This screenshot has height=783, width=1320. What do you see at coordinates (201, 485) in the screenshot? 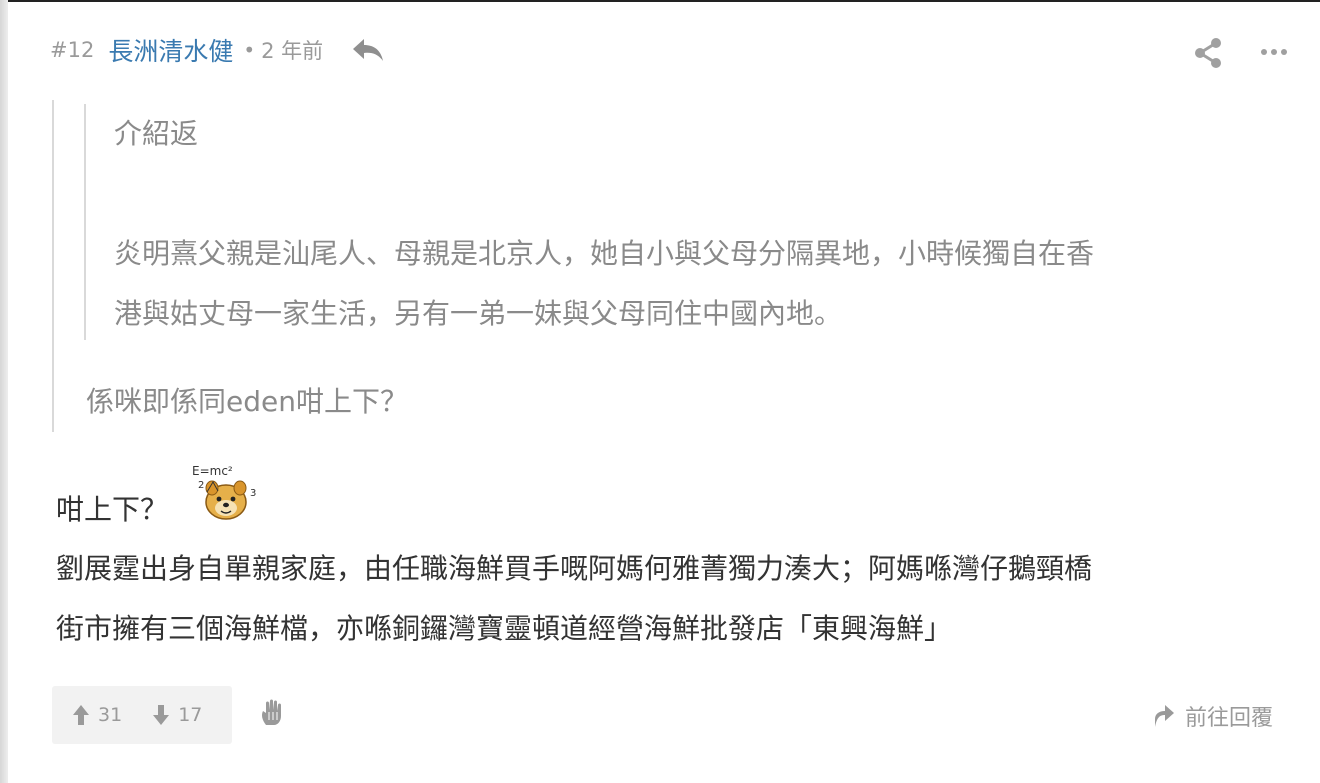
I see `svg-text: 2` at bounding box center [201, 485].